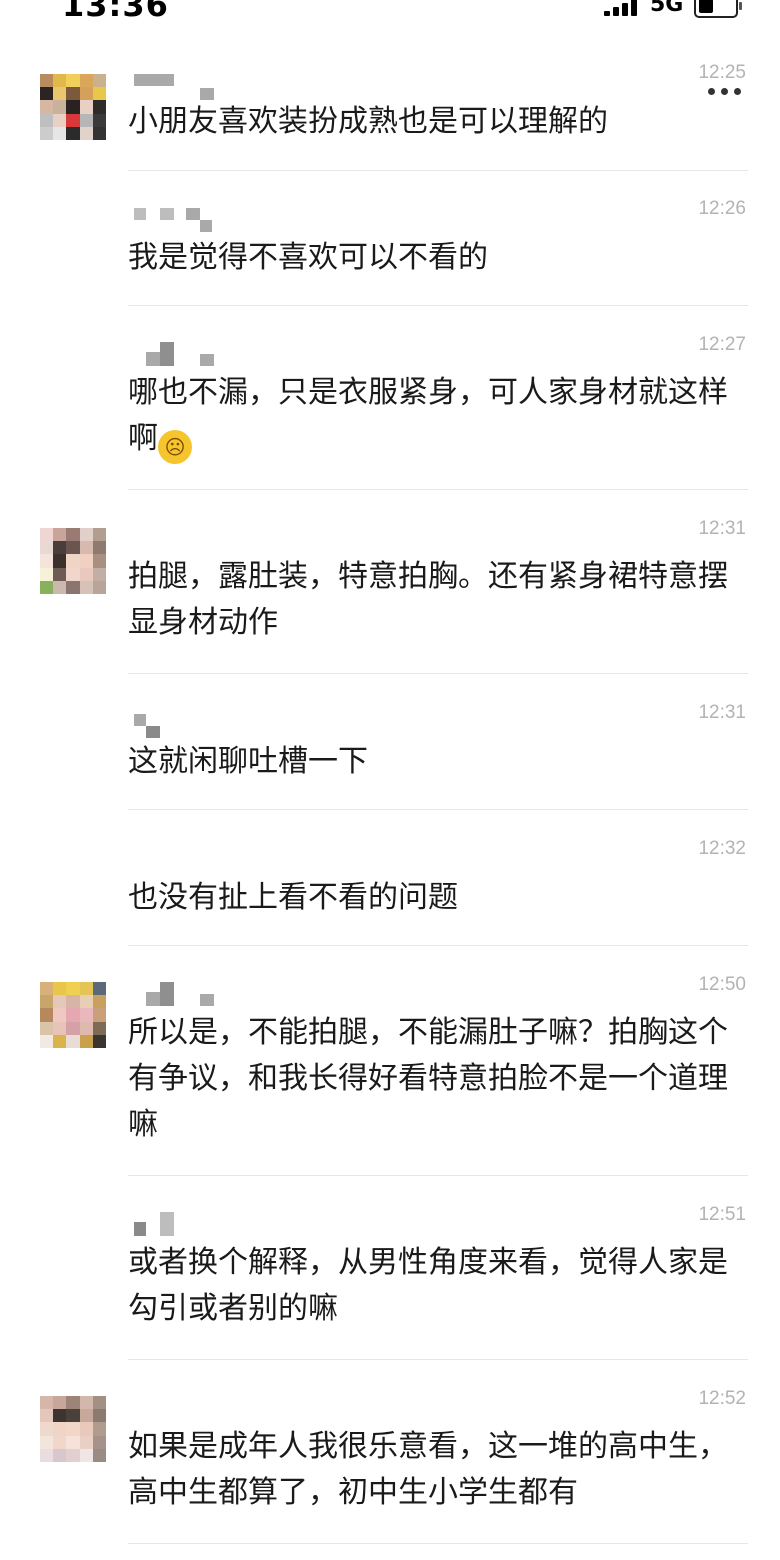 This screenshot has width=780, height=1560. I want to click on crying-face-emoji-icon: ☹, so click(175, 447).